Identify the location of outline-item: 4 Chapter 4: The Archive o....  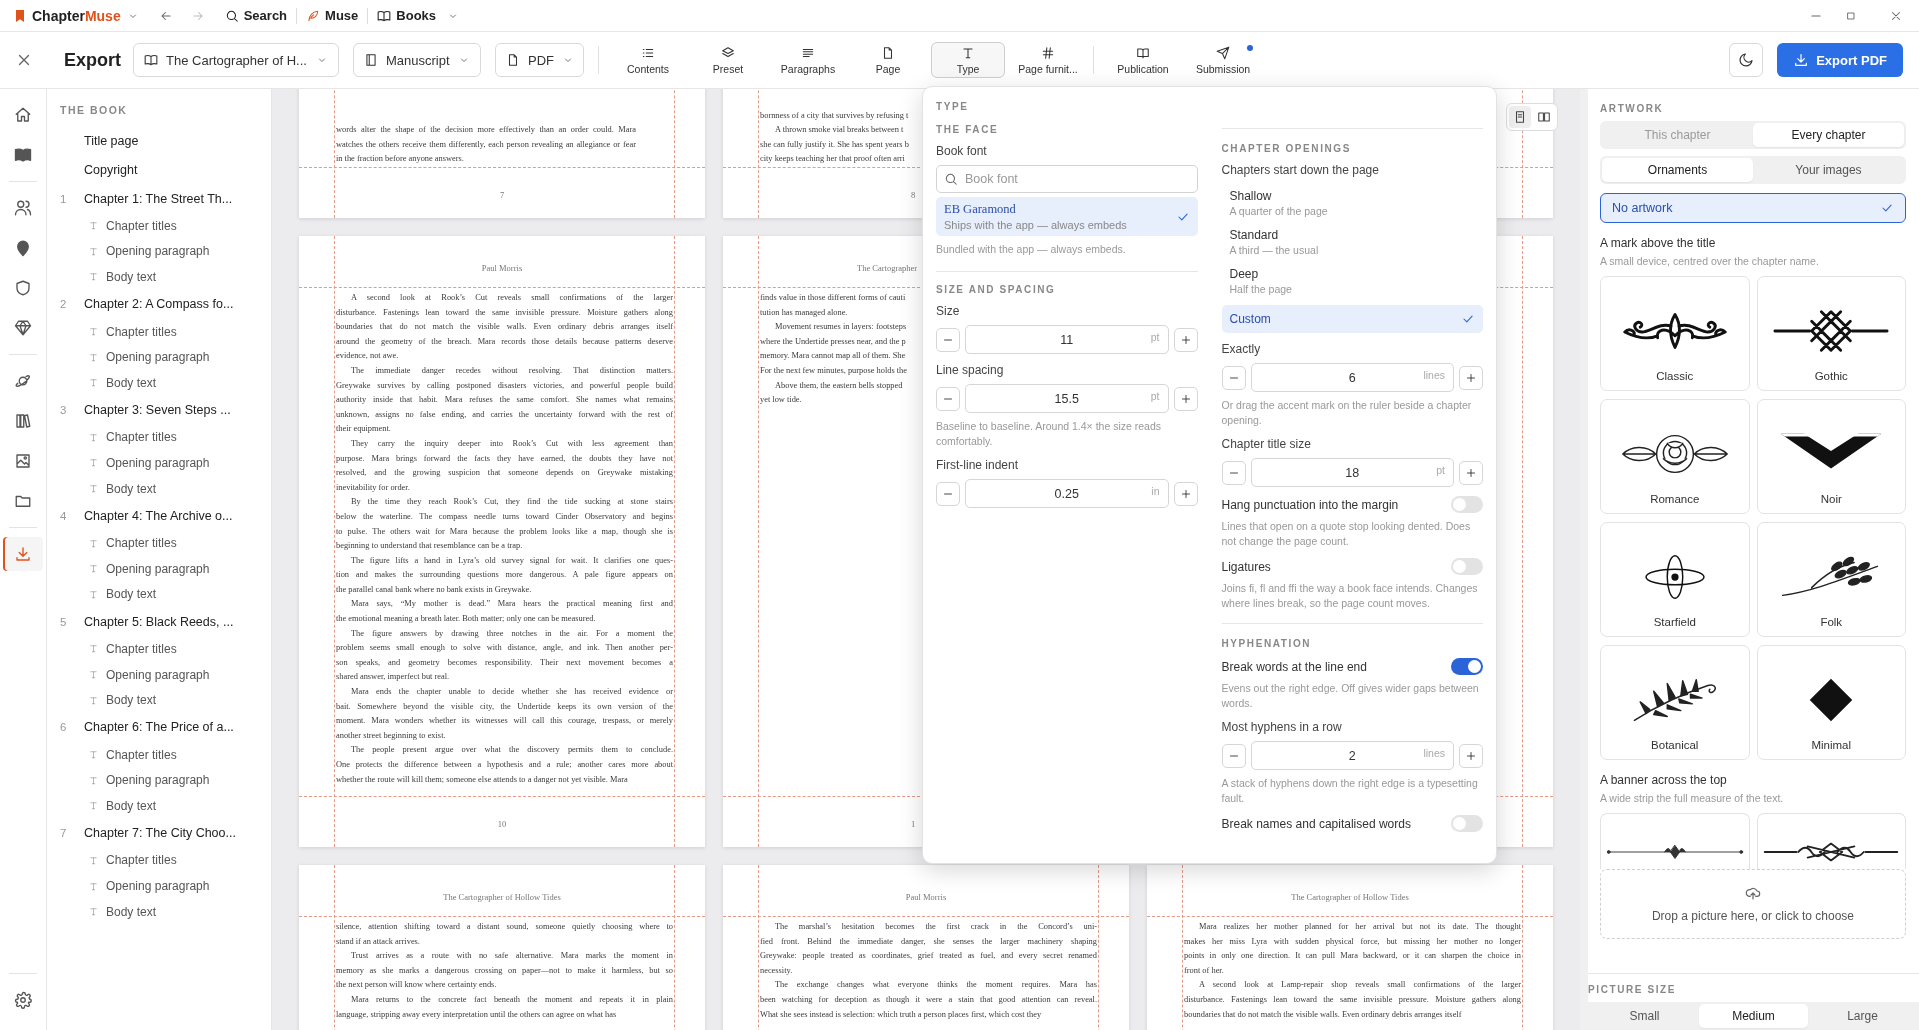
(165, 516).